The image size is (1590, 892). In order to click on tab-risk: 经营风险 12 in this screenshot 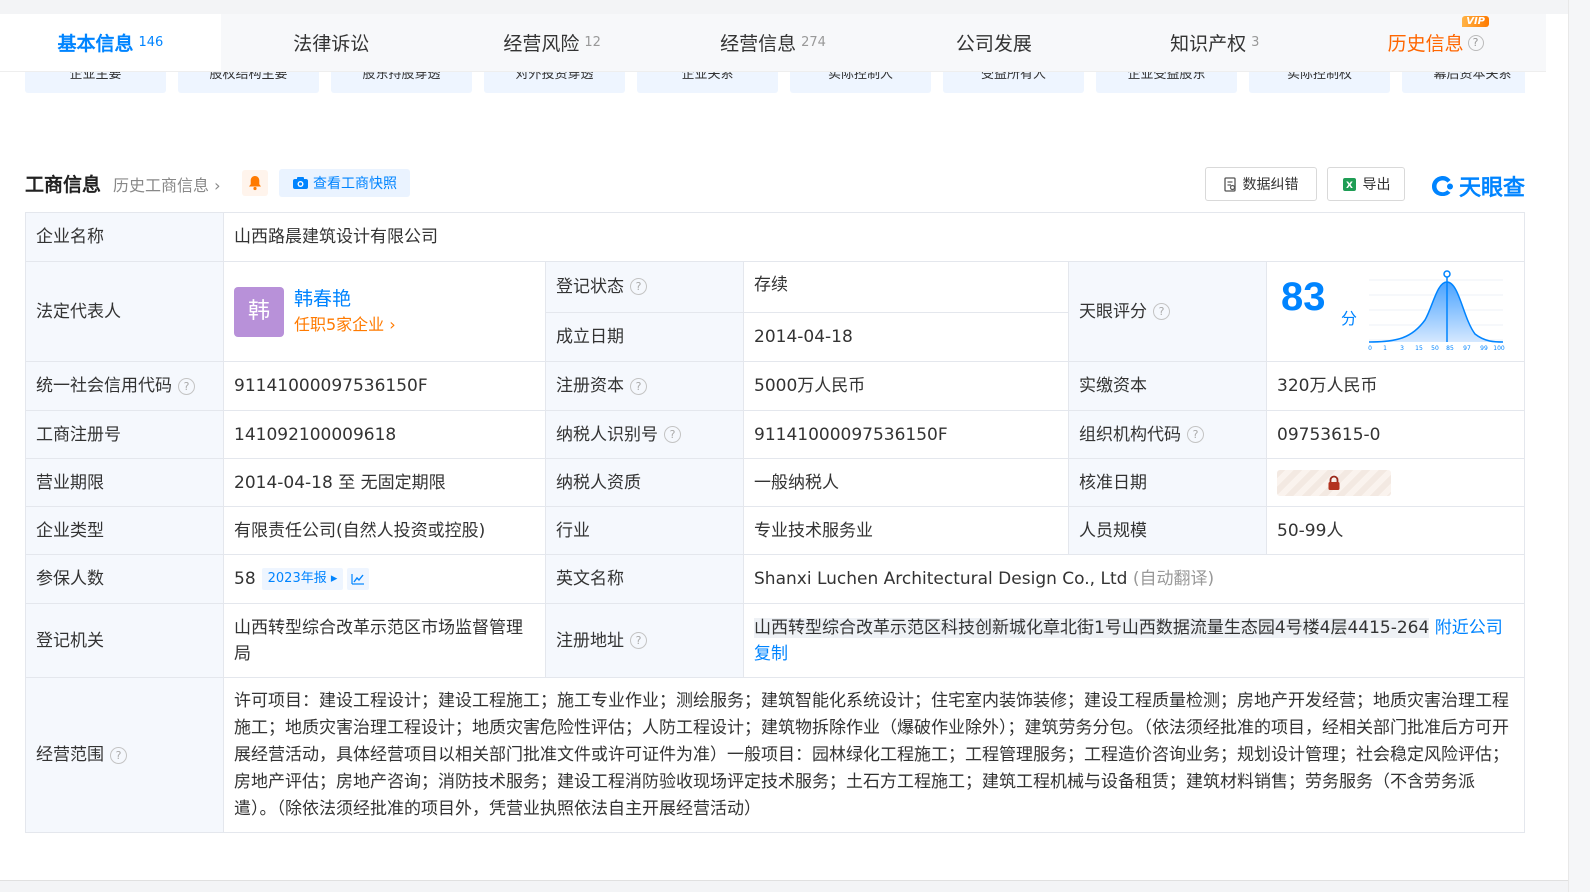, I will do `click(552, 42)`.